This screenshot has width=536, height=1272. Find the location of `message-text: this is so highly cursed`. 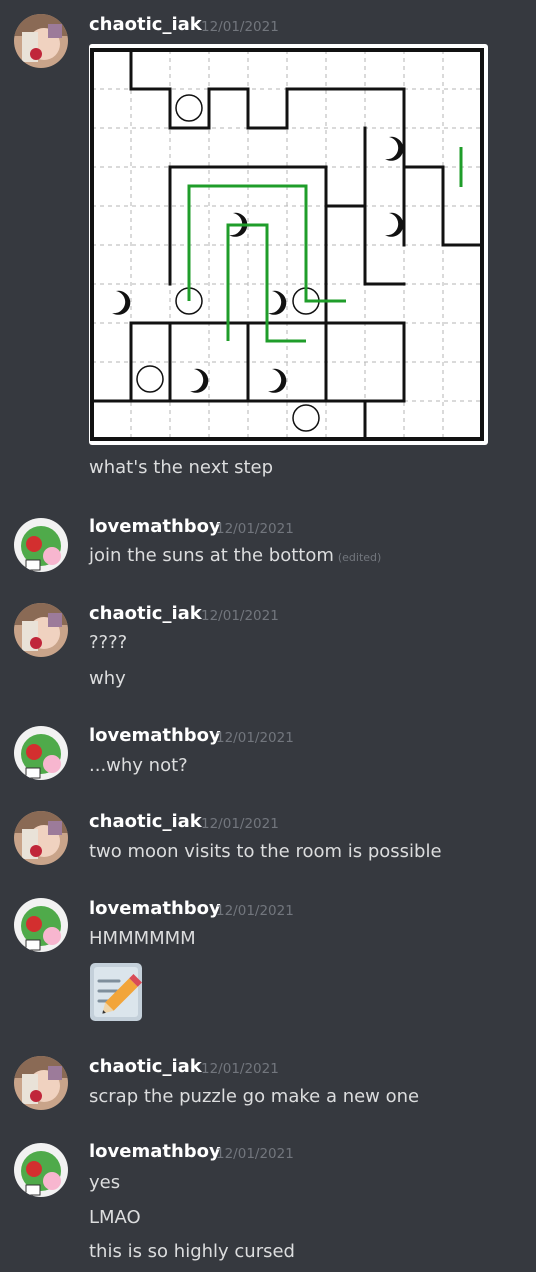

message-text: this is so highly cursed is located at coordinates (192, 1251).